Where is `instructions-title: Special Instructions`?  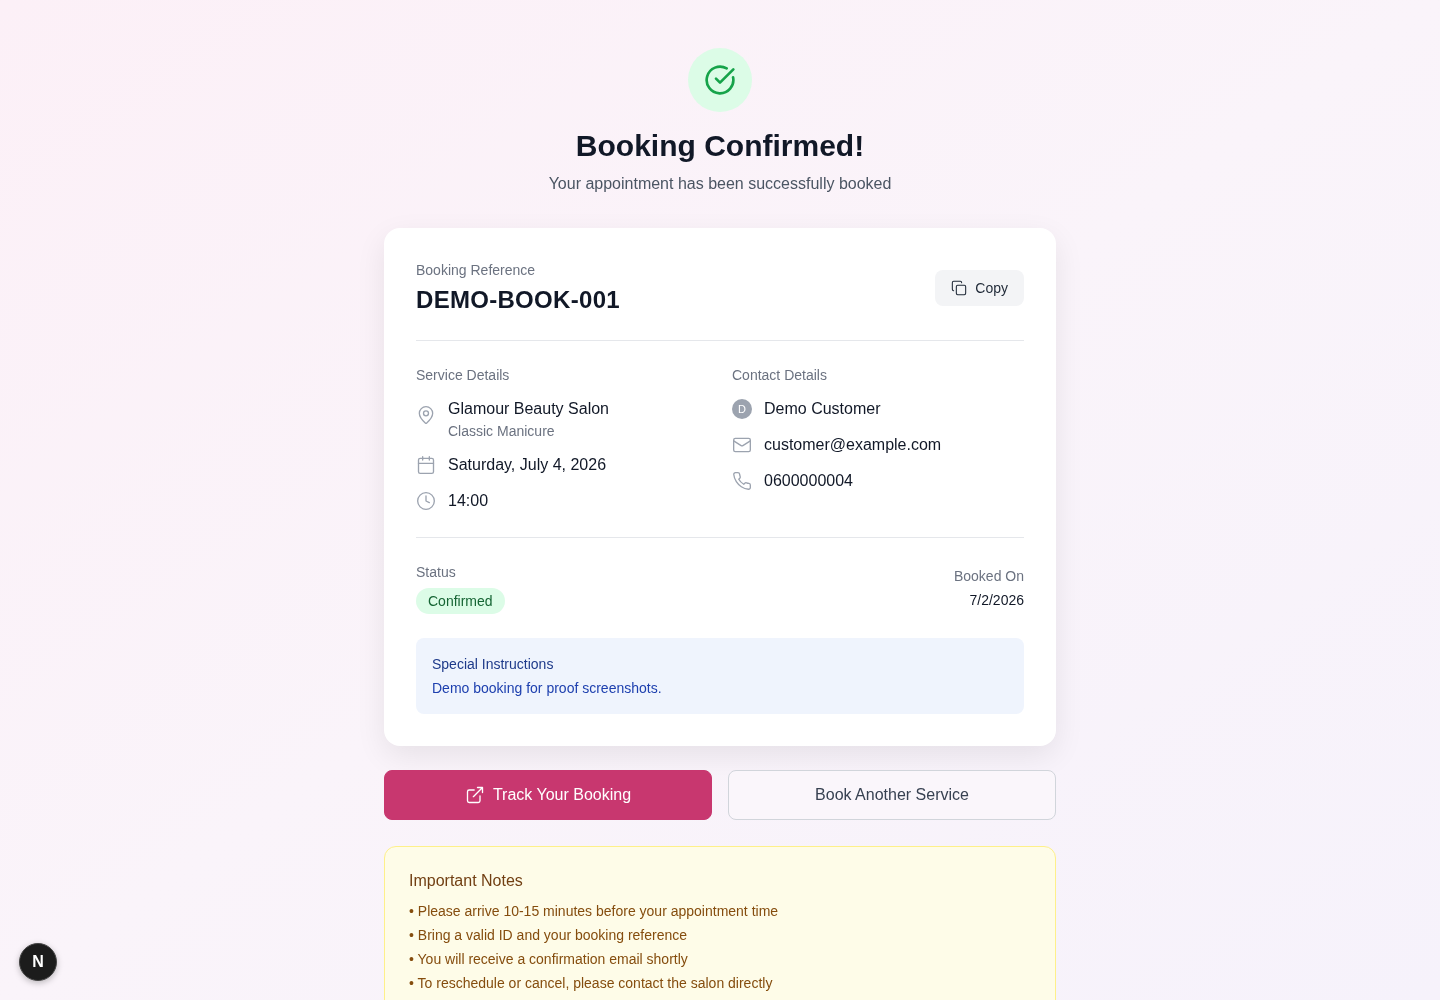 instructions-title: Special Instructions is located at coordinates (493, 664).